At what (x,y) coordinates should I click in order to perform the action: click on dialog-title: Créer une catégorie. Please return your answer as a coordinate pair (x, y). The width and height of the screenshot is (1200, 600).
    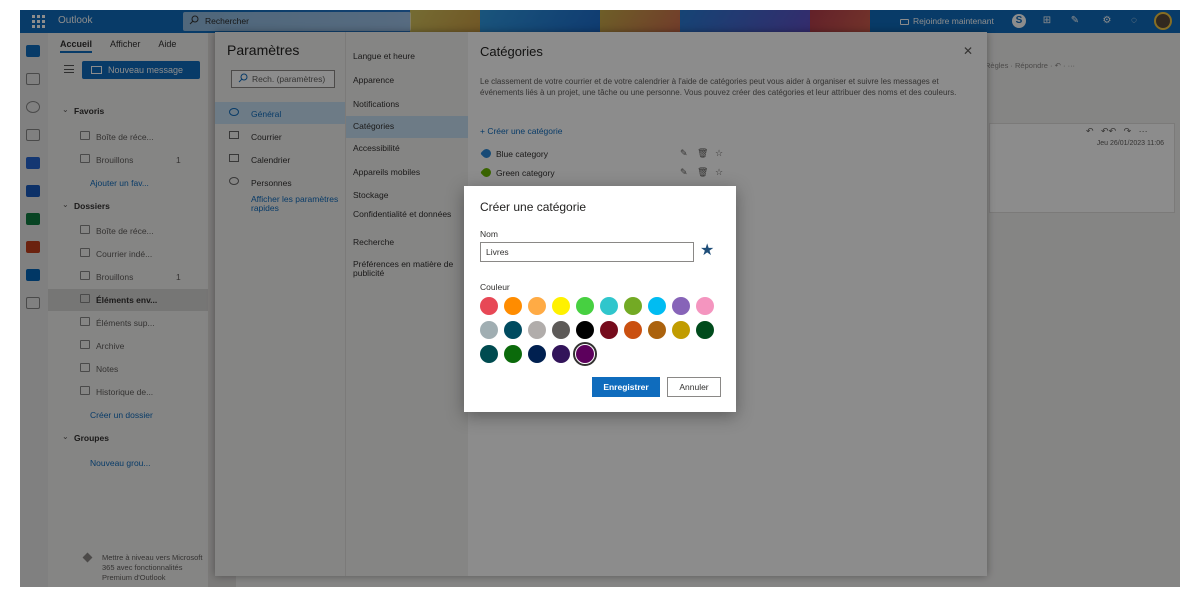
    Looking at the image, I should click on (533, 207).